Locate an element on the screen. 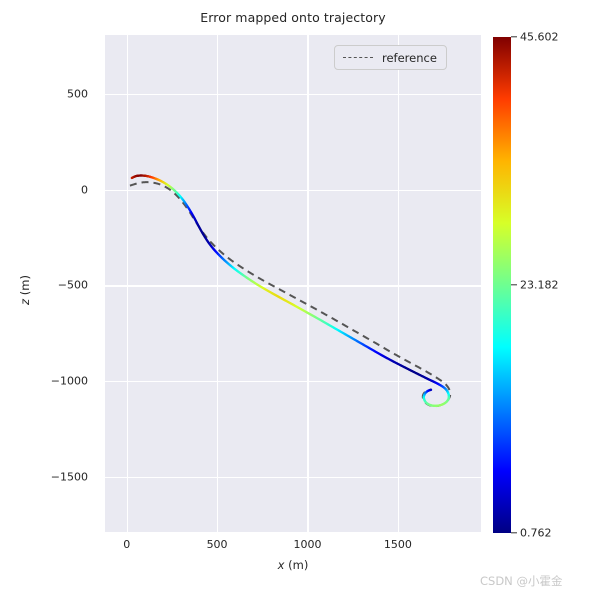 This screenshot has width=600, height=602. x-axis-label: x (m) is located at coordinates (293, 565).